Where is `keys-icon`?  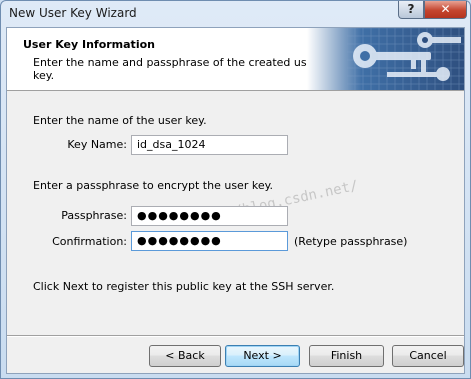
keys-icon is located at coordinates (385, 59).